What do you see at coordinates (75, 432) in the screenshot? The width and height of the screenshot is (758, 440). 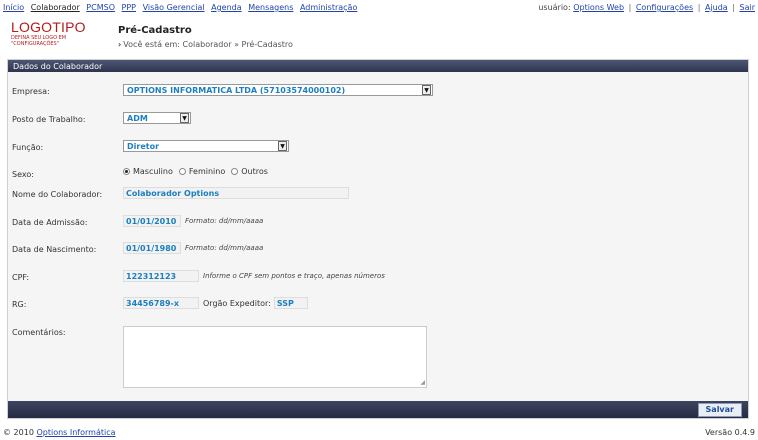 I see `company-link: Options Informática` at bounding box center [75, 432].